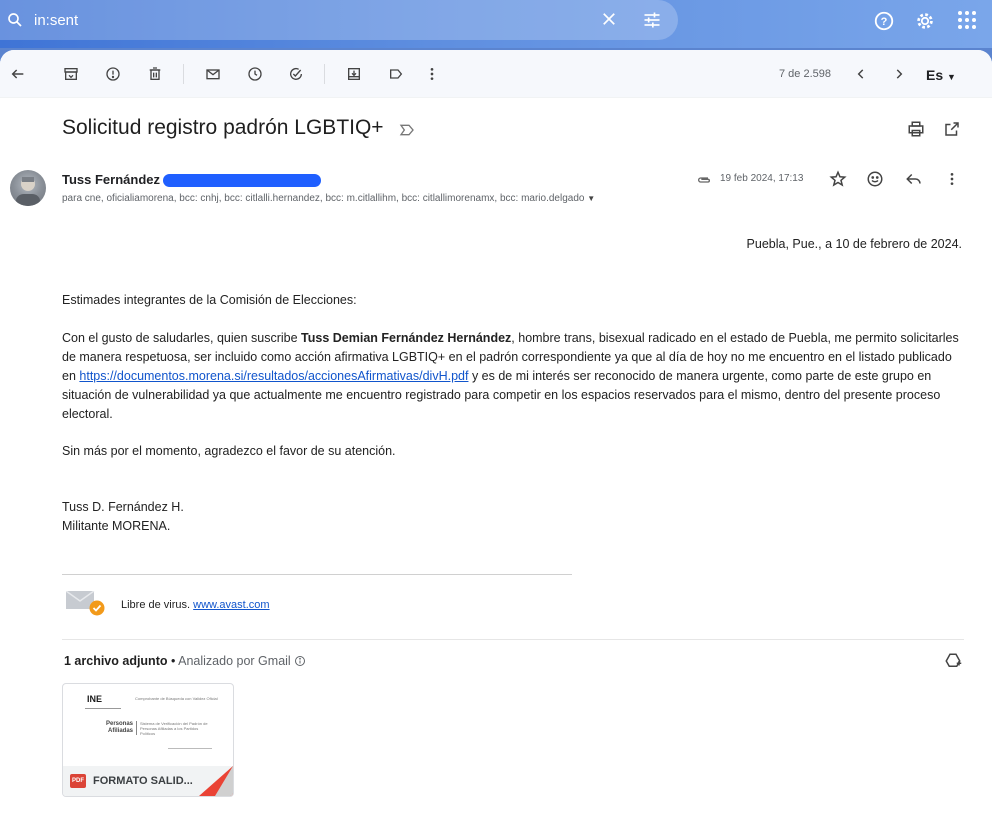  I want to click on importance-label-icon, so click(407, 132).